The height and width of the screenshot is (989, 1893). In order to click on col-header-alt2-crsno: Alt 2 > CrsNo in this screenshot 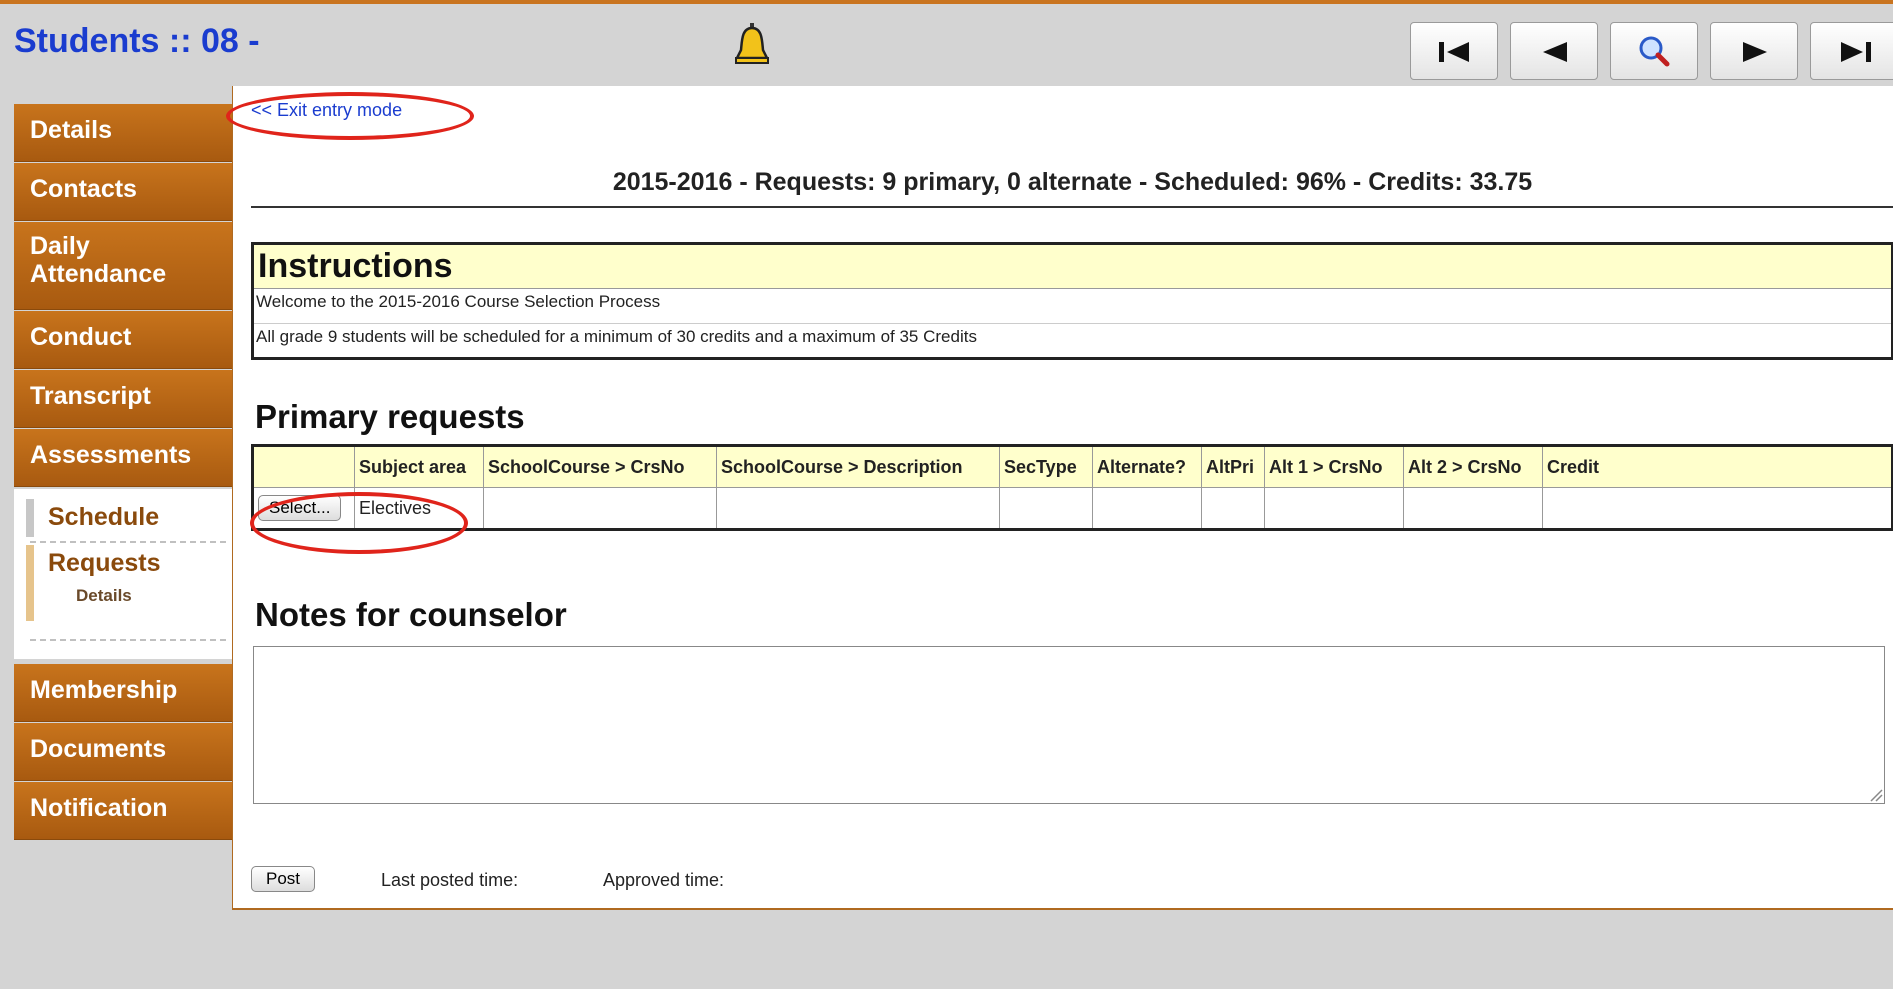, I will do `click(1473, 466)`.